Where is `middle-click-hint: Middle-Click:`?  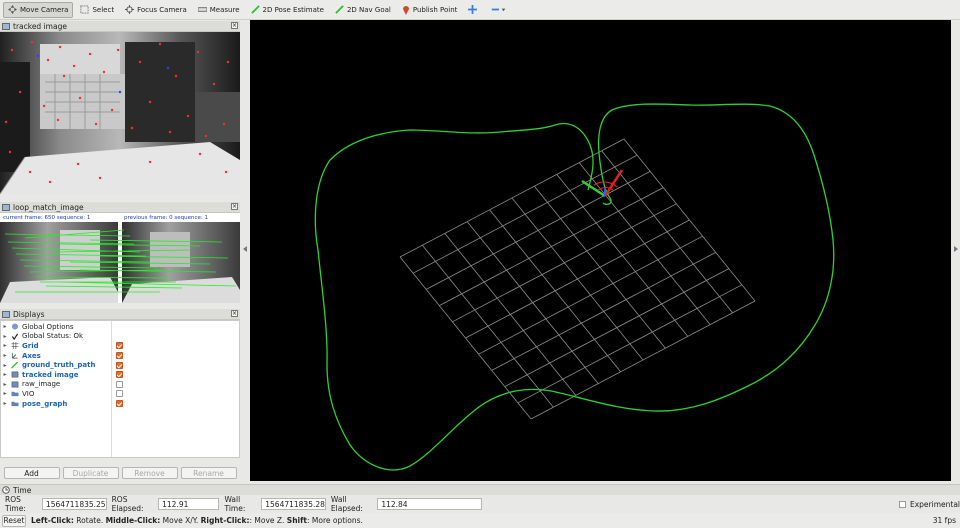
middle-click-hint: Middle-Click: is located at coordinates (133, 520).